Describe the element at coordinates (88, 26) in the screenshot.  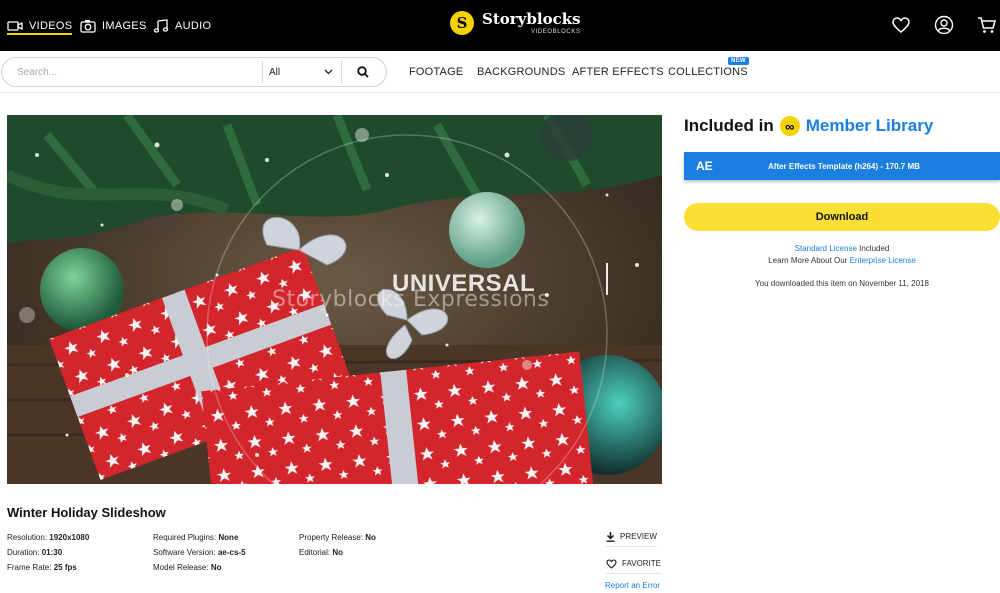
I see `photo-camera-icon` at that location.